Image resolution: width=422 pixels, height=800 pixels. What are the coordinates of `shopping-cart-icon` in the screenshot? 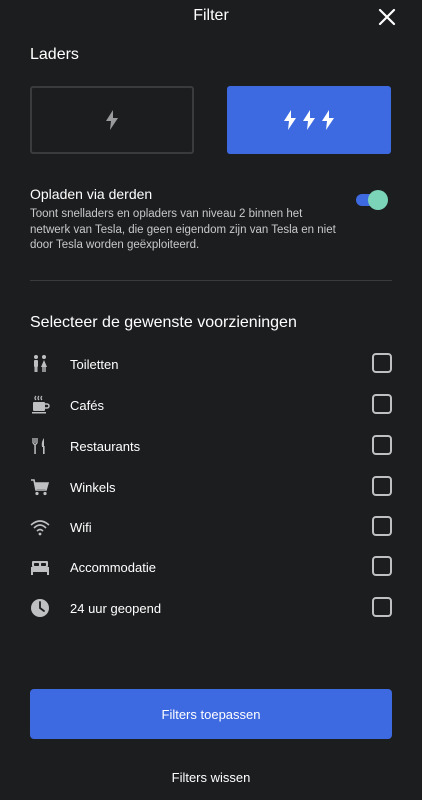 It's located at (40, 487).